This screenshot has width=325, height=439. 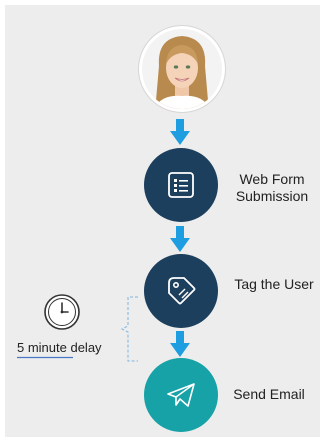 I want to click on step-label-line: Send Email, so click(x=269, y=394).